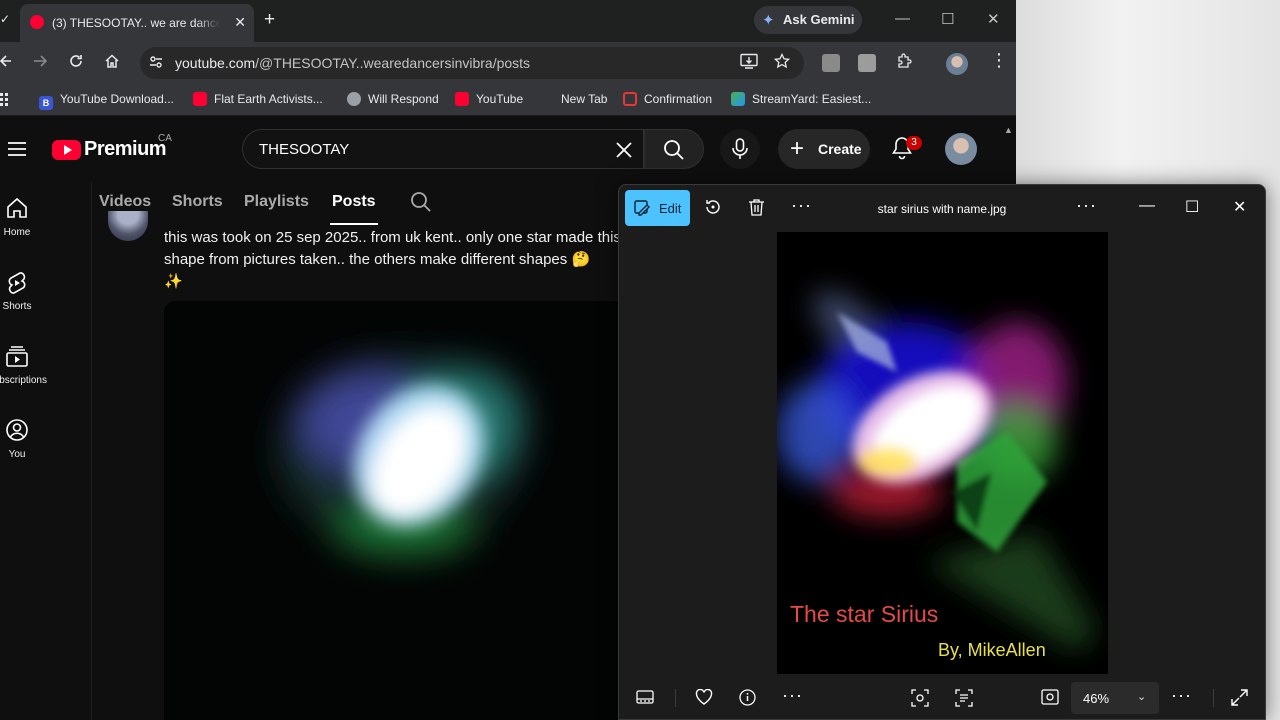  Describe the element at coordinates (66, 150) in the screenshot. I see `youtube-play-icon` at that location.